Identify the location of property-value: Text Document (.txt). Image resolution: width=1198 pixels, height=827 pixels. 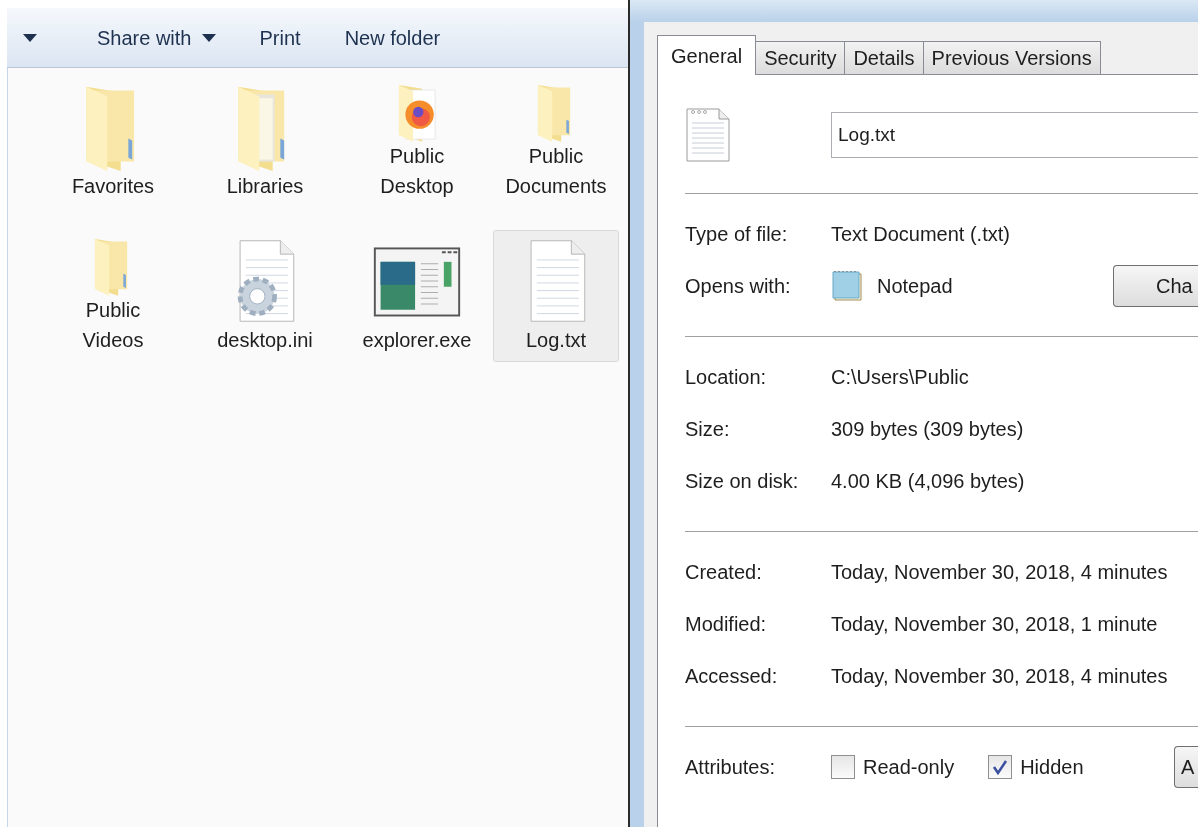
(920, 234).